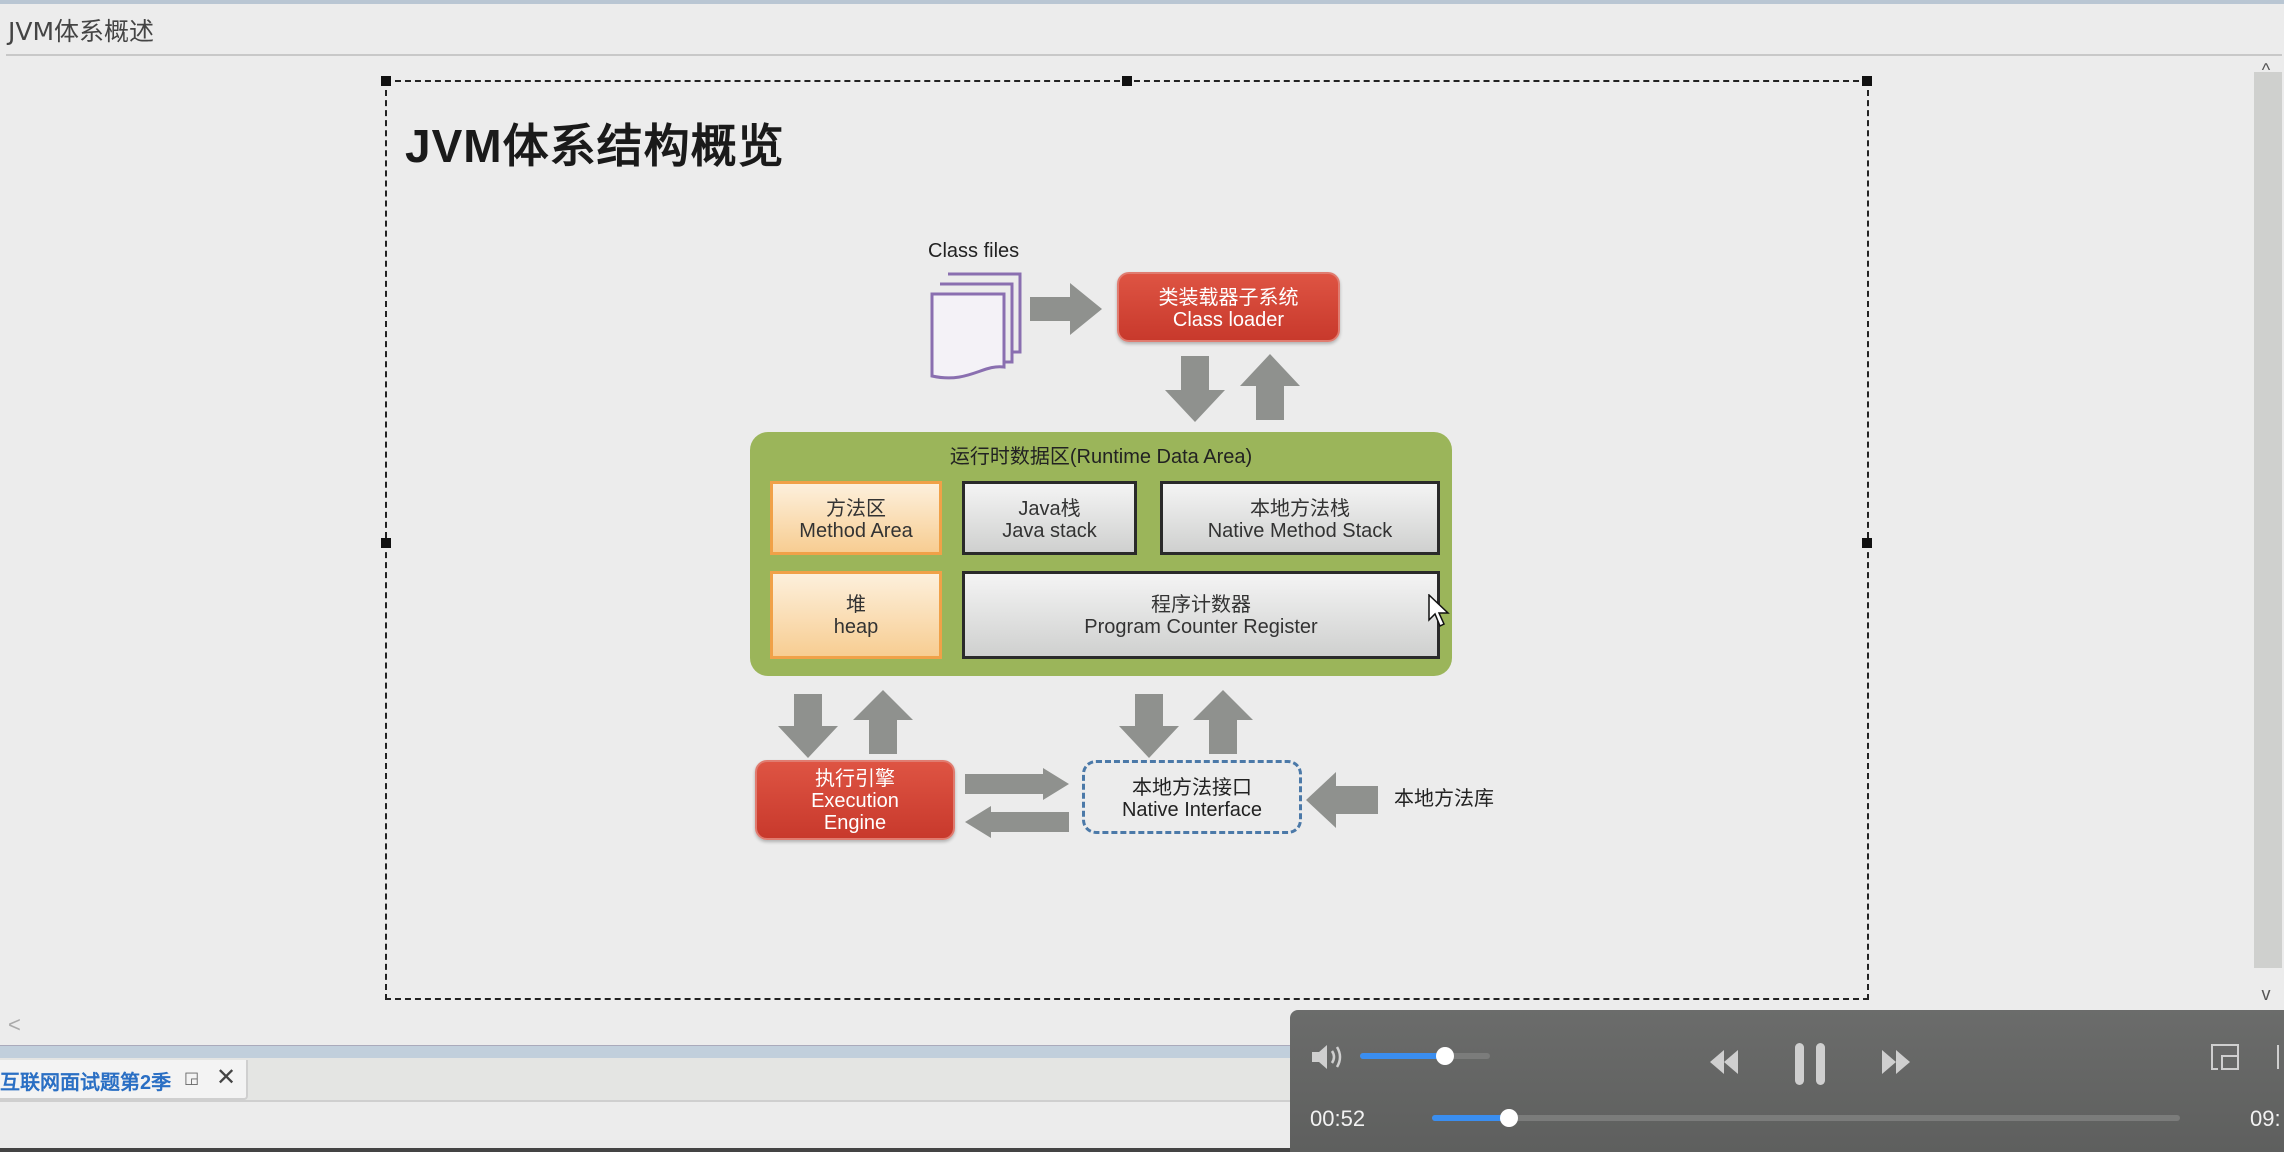 Image resolution: width=2284 pixels, height=1152 pixels. Describe the element at coordinates (1444, 1056) in the screenshot. I see `volume-slider-knob` at that location.